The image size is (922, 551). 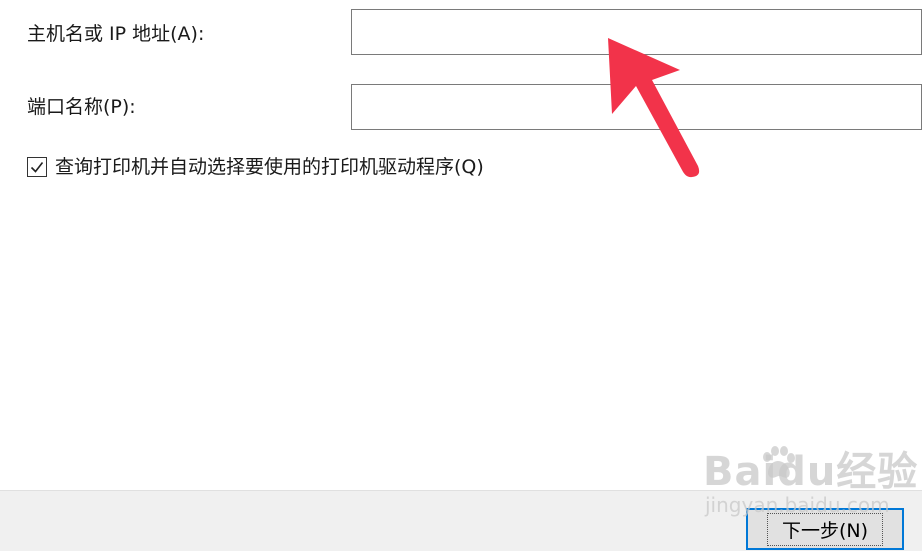 I want to click on baidu-watermark: Baidu经验 jingyan.baidu.com, so click(x=810, y=483).